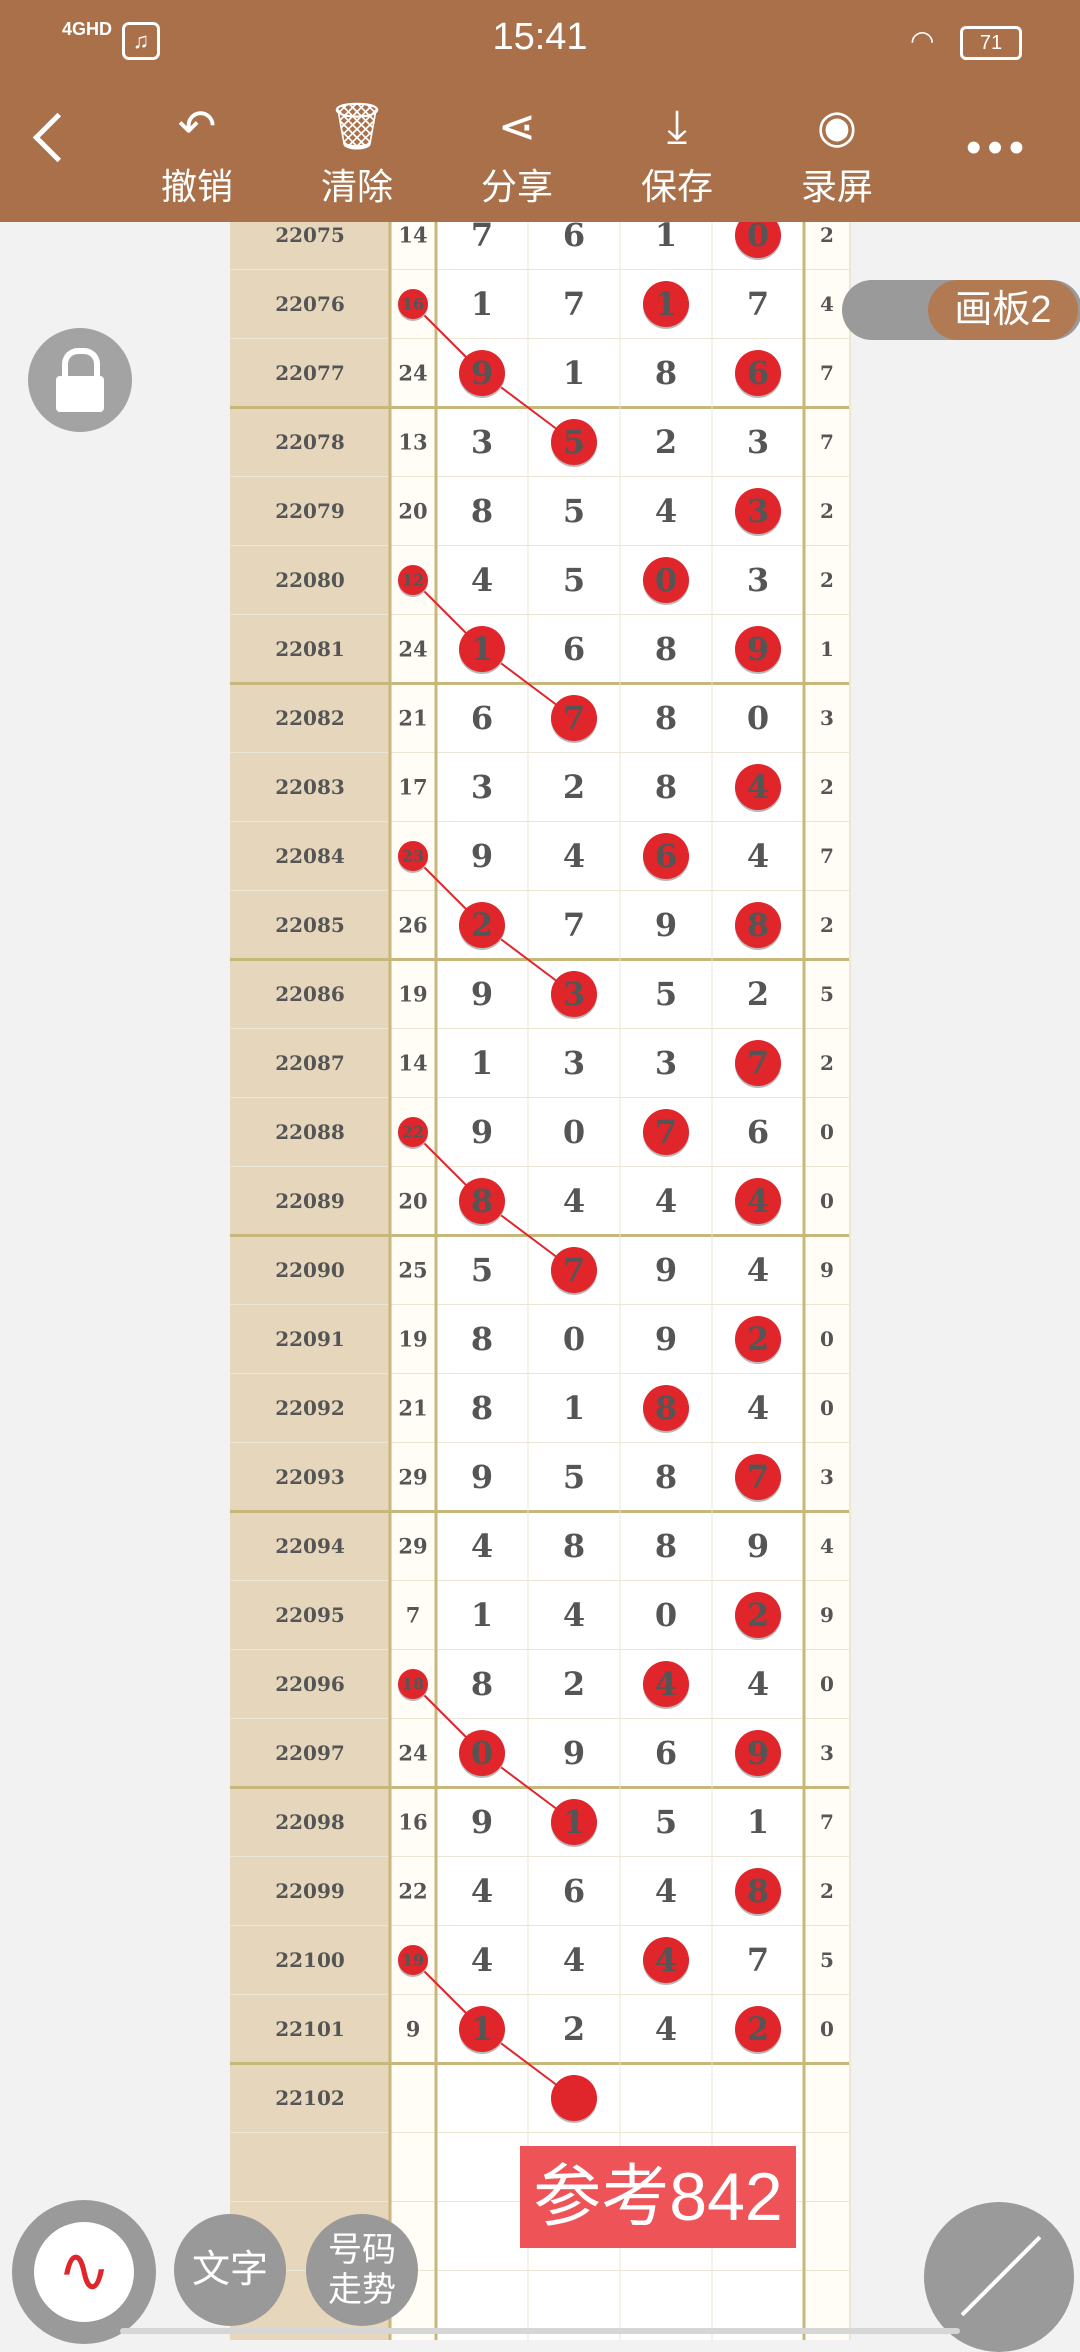 This screenshot has width=1080, height=2352. Describe the element at coordinates (991, 43) in the screenshot. I see `battery-icon: 71` at that location.